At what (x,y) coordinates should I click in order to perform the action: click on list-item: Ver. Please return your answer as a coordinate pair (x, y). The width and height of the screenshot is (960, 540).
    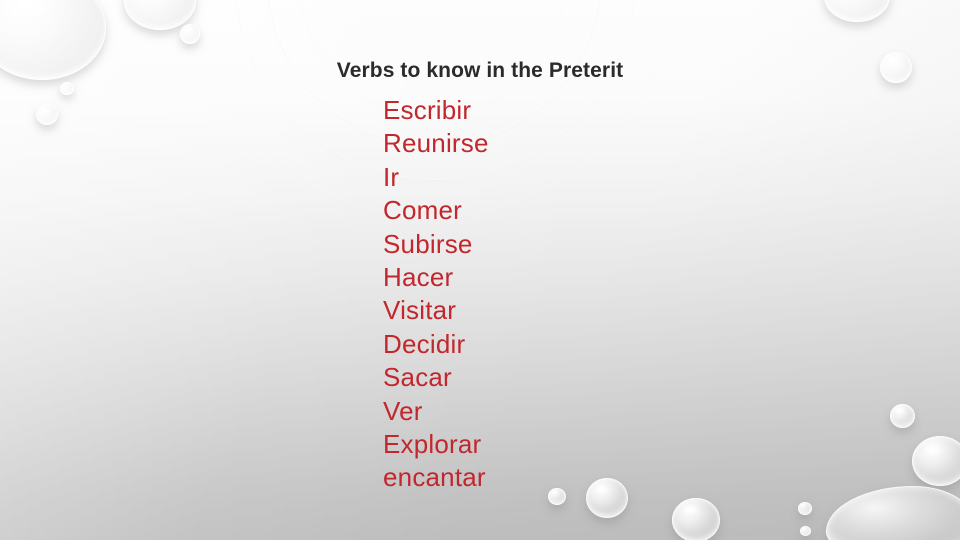
    Looking at the image, I should click on (403, 410).